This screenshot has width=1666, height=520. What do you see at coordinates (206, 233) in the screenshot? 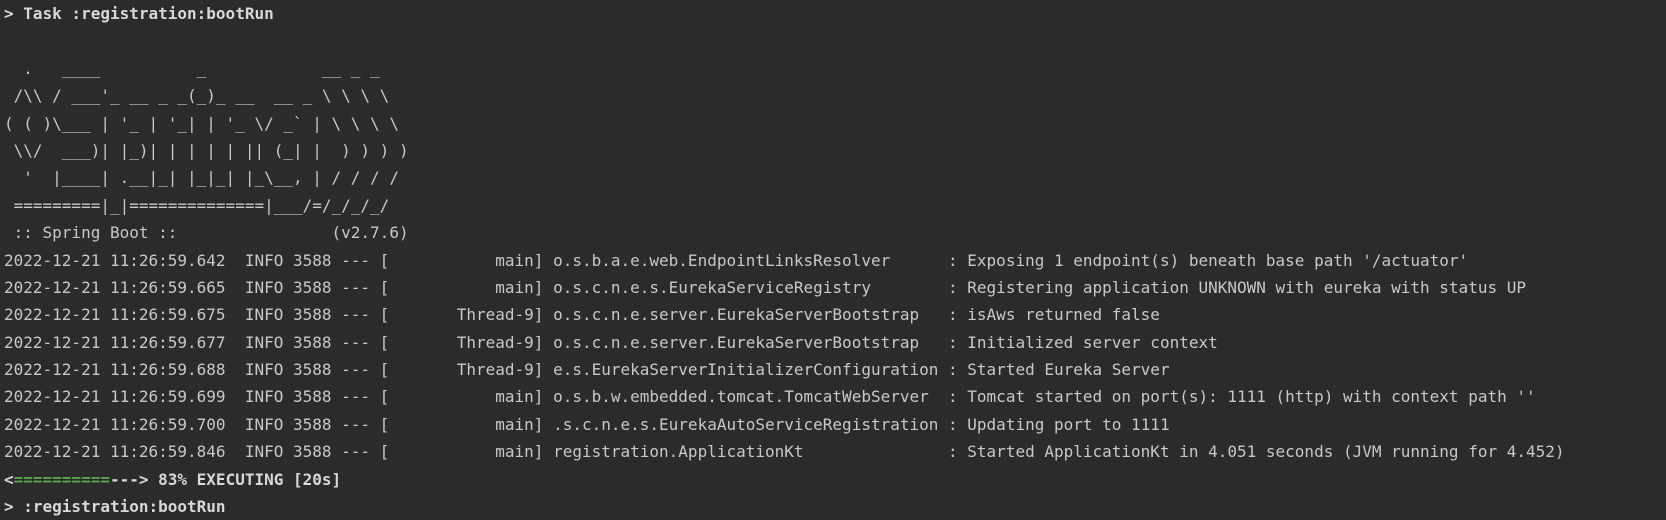
I see `spring-boot-version: :: Spring Boot :: (v2.7.6)` at bounding box center [206, 233].